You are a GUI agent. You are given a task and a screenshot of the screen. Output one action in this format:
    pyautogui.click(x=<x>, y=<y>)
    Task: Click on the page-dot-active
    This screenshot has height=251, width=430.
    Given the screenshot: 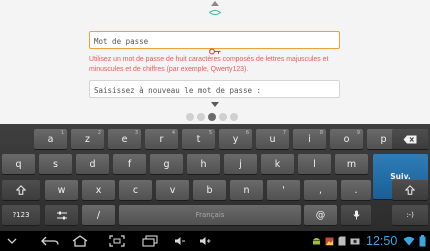 What is the action you would take?
    pyautogui.click(x=212, y=117)
    